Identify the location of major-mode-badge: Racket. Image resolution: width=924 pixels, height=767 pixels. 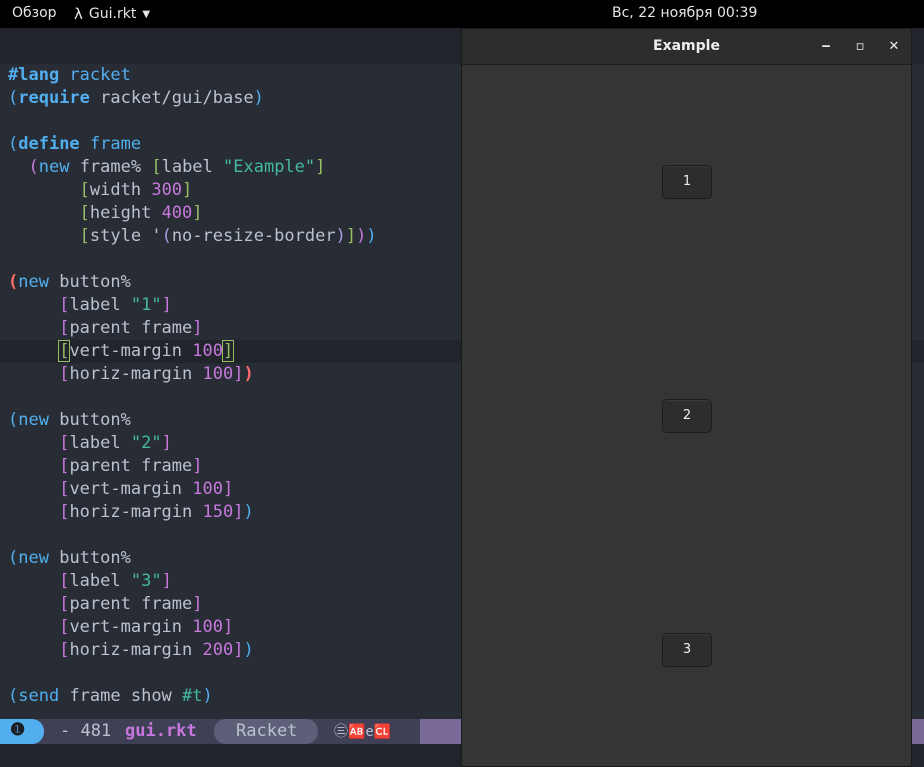
(266, 731).